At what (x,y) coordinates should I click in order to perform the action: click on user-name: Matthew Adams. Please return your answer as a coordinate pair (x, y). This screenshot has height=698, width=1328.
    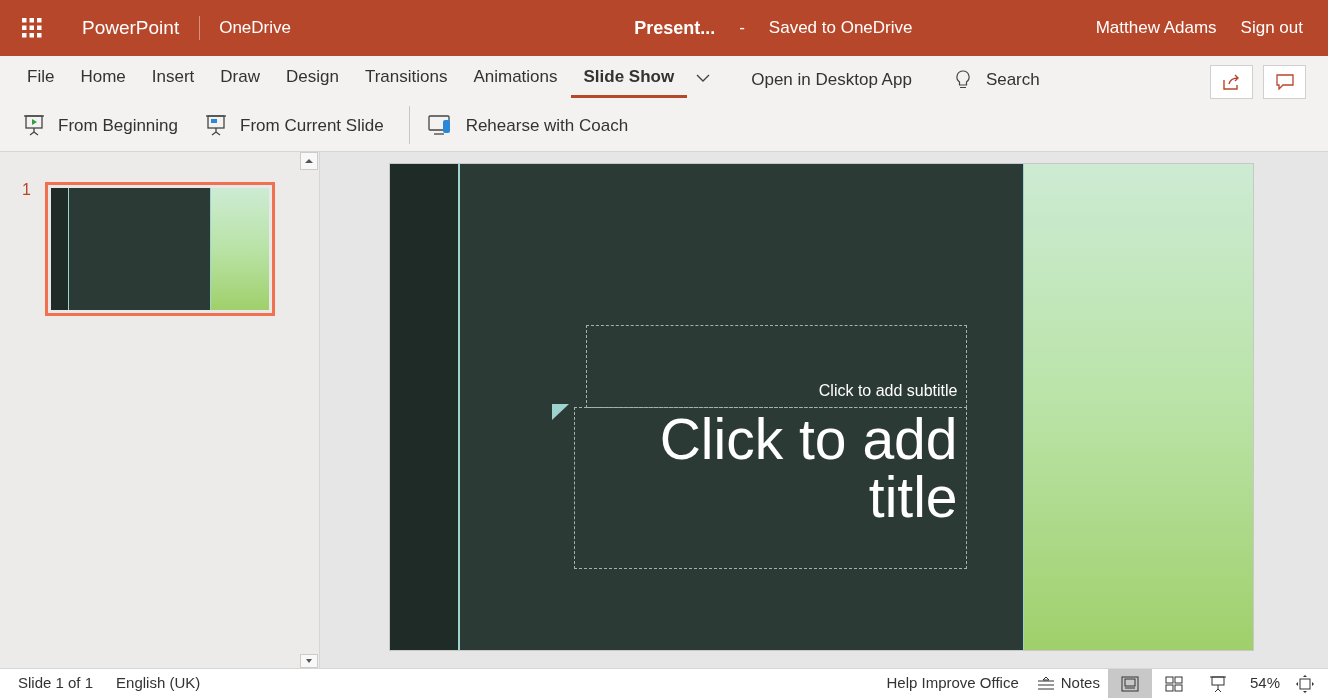
    Looking at the image, I should click on (1156, 28).